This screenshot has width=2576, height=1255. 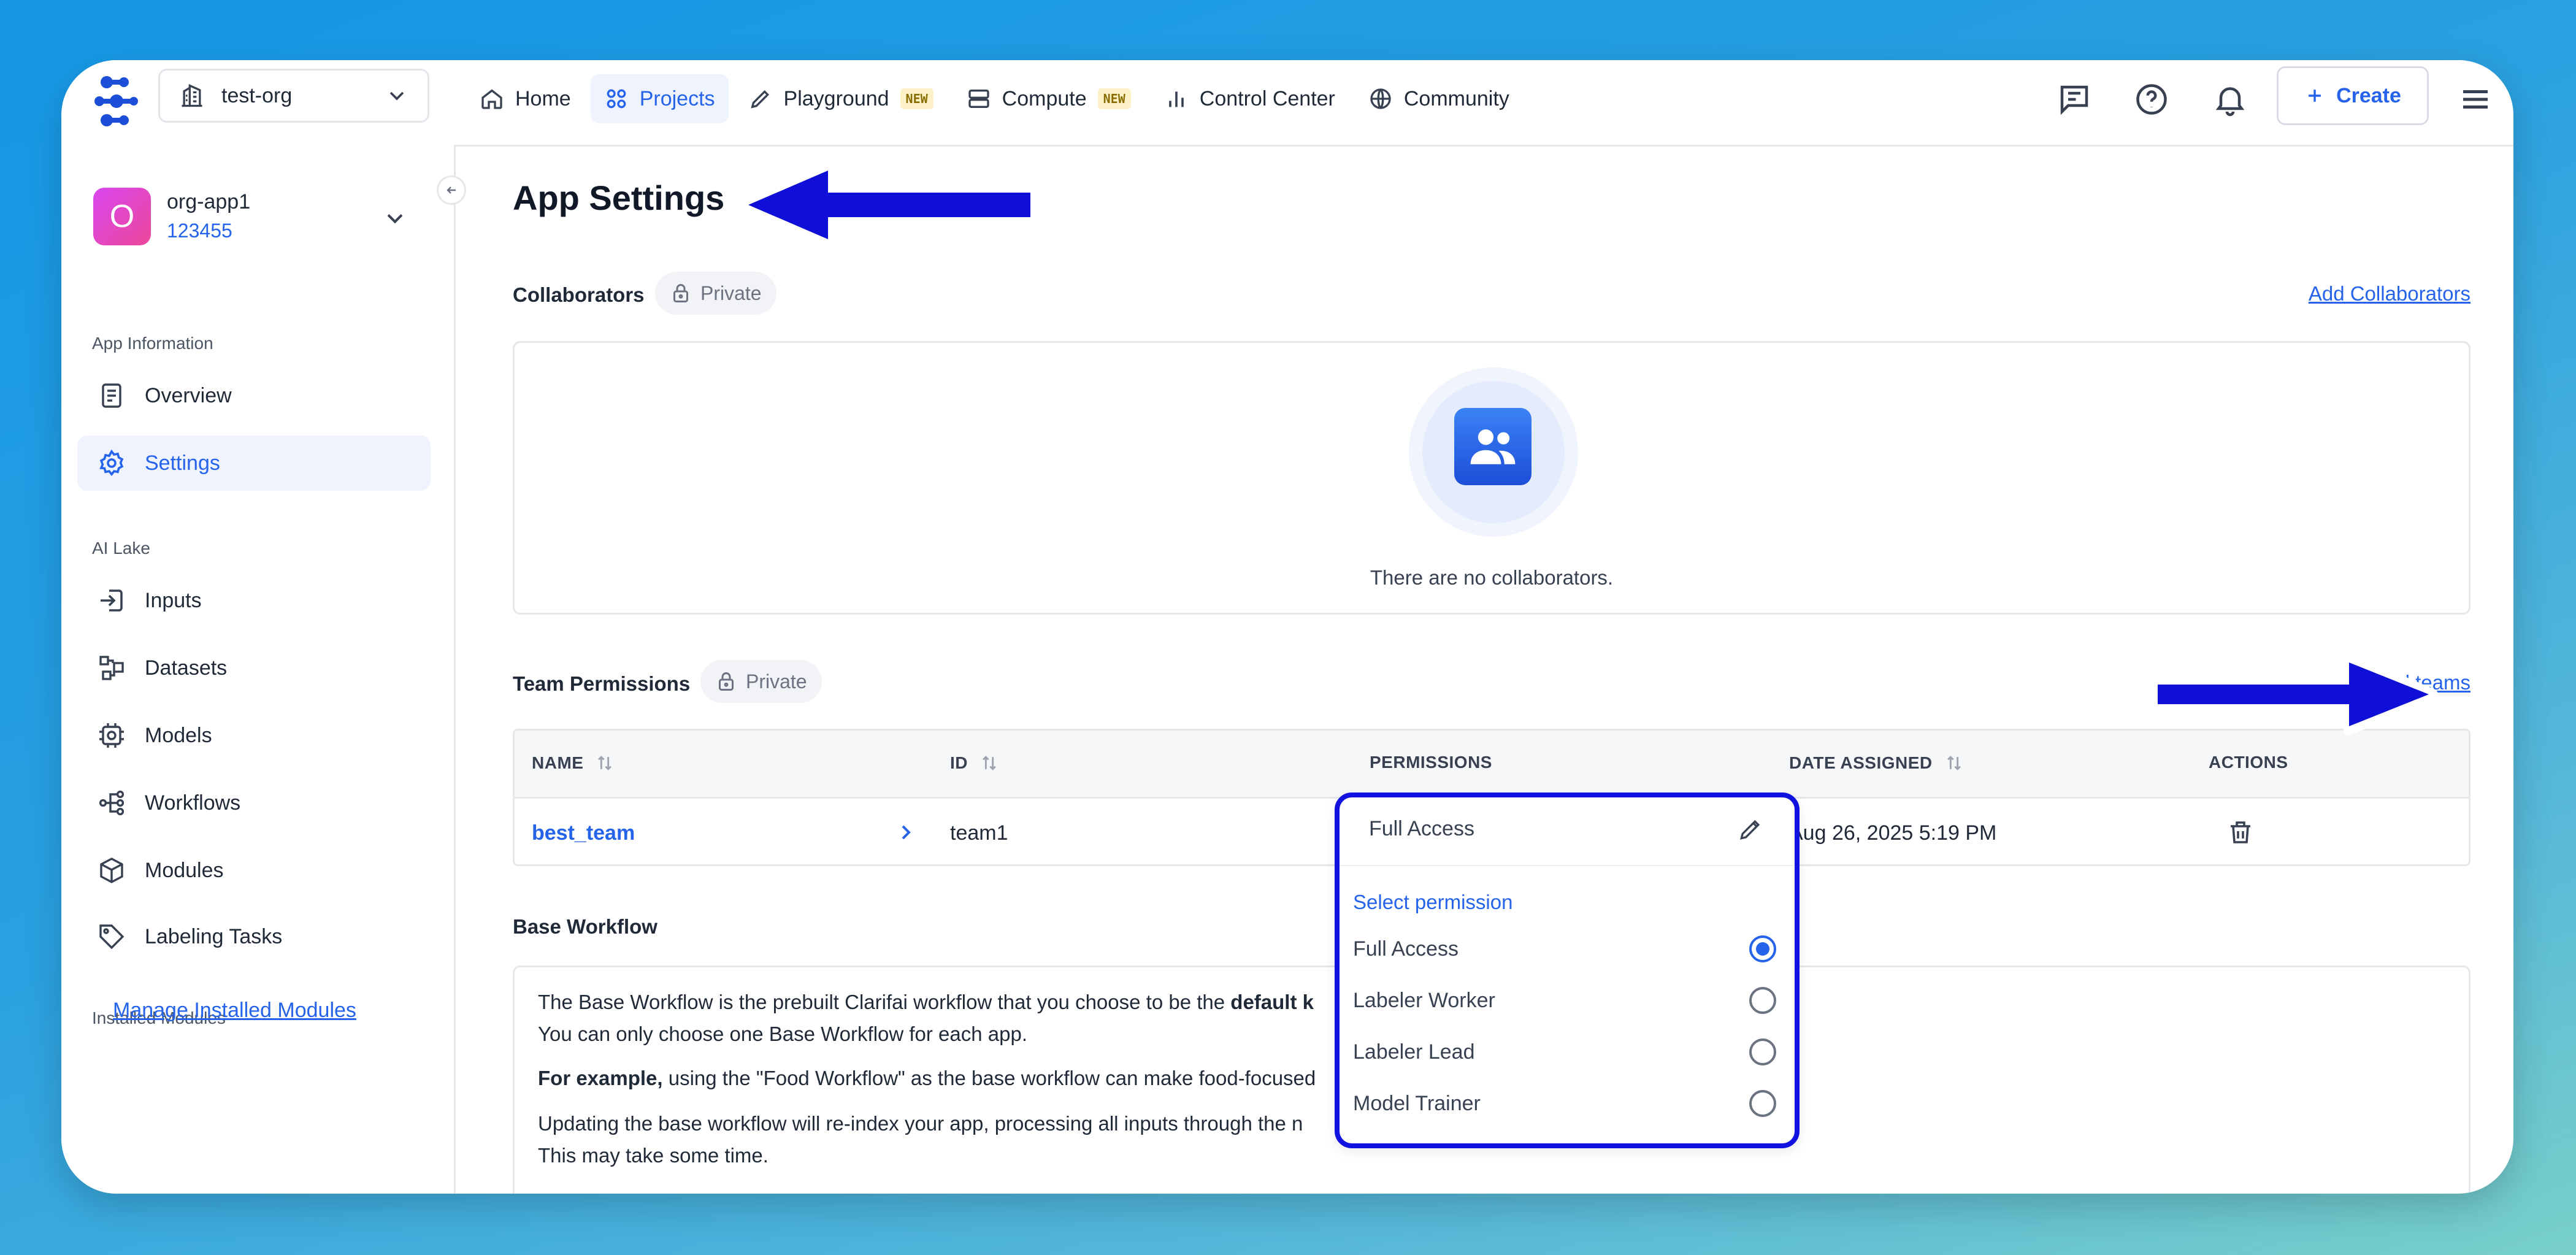 I want to click on nav-projects: Projects, so click(x=659, y=98).